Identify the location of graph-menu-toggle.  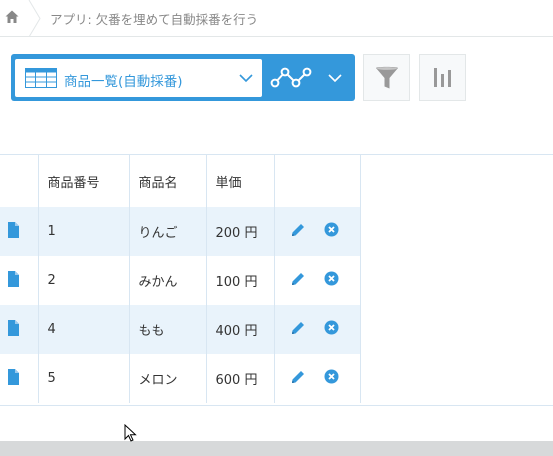
(336, 78).